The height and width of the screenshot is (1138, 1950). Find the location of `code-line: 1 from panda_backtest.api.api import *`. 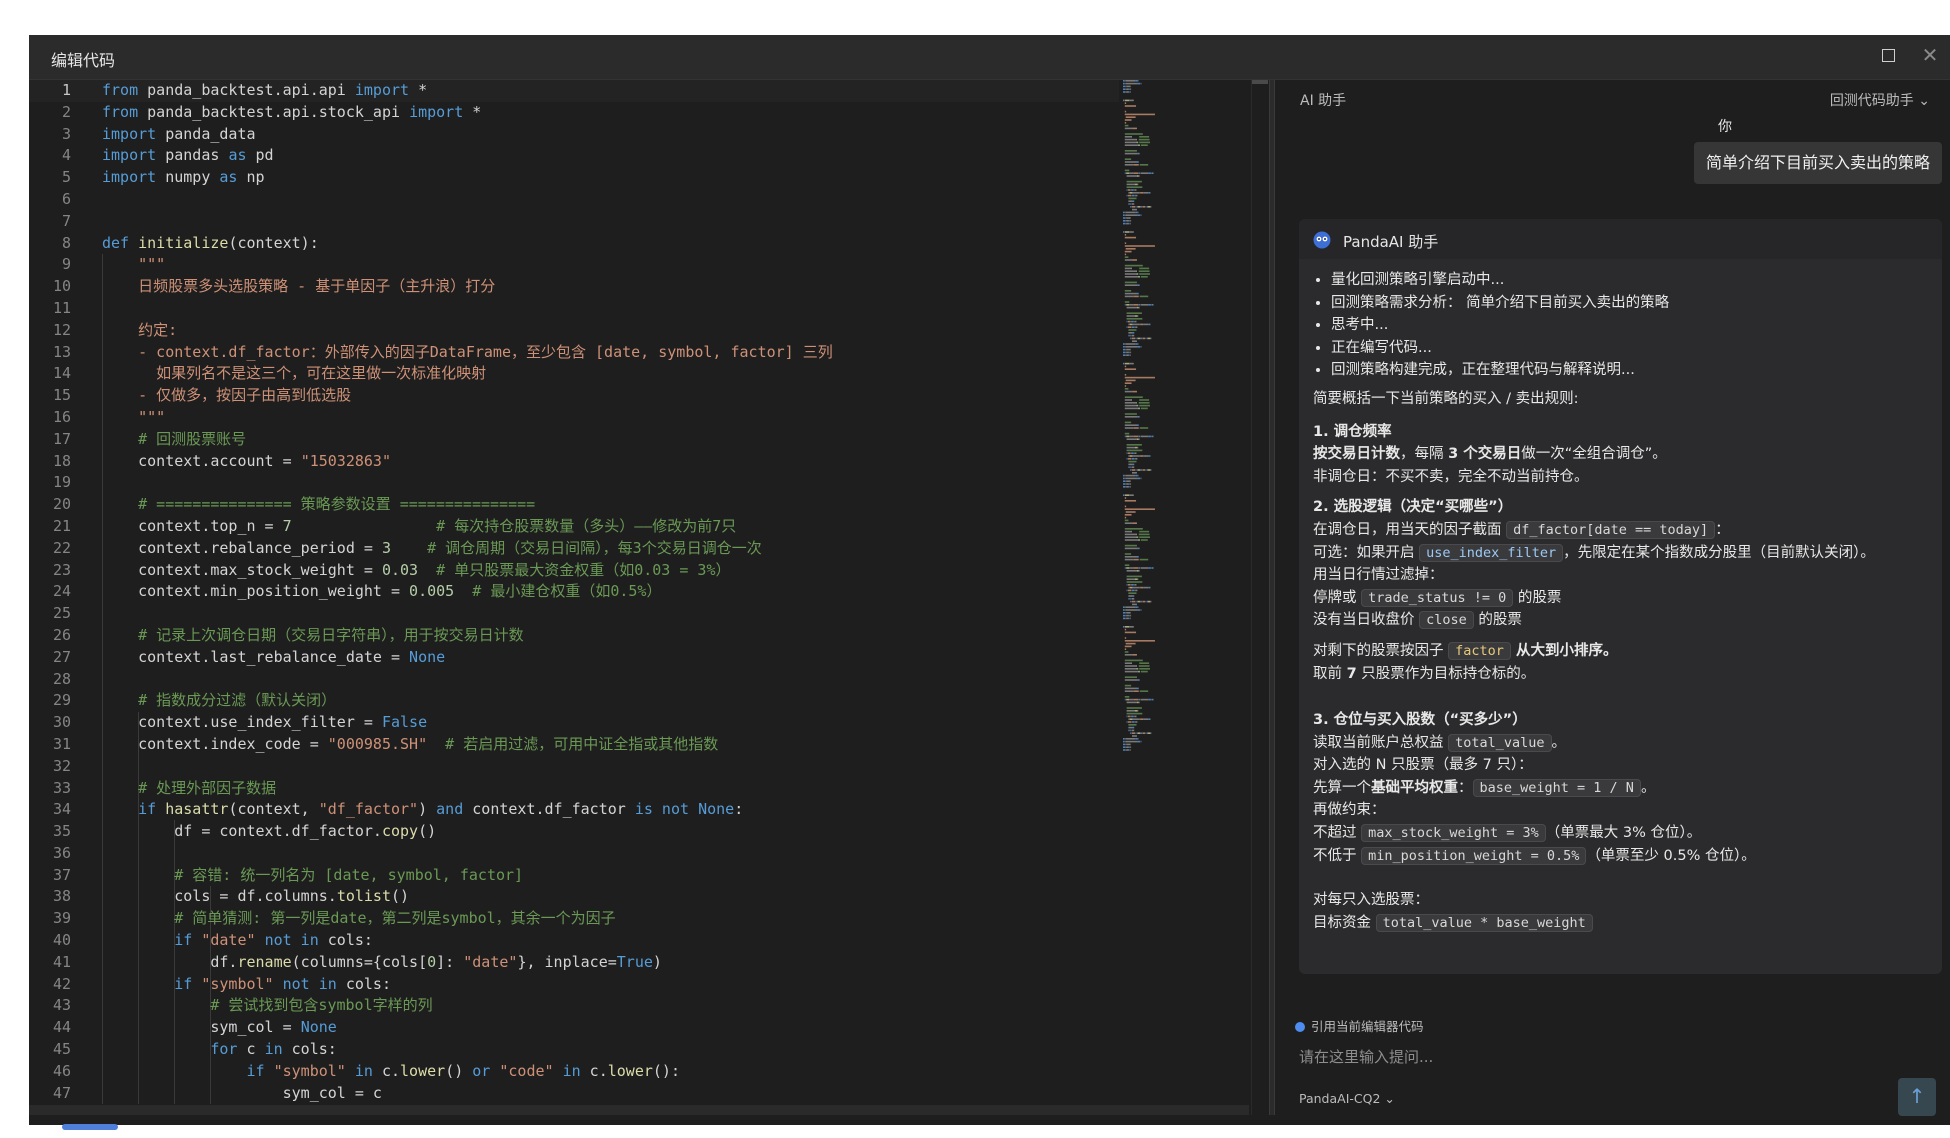

code-line: 1 from panda_backtest.api.api import * is located at coordinates (574, 91).